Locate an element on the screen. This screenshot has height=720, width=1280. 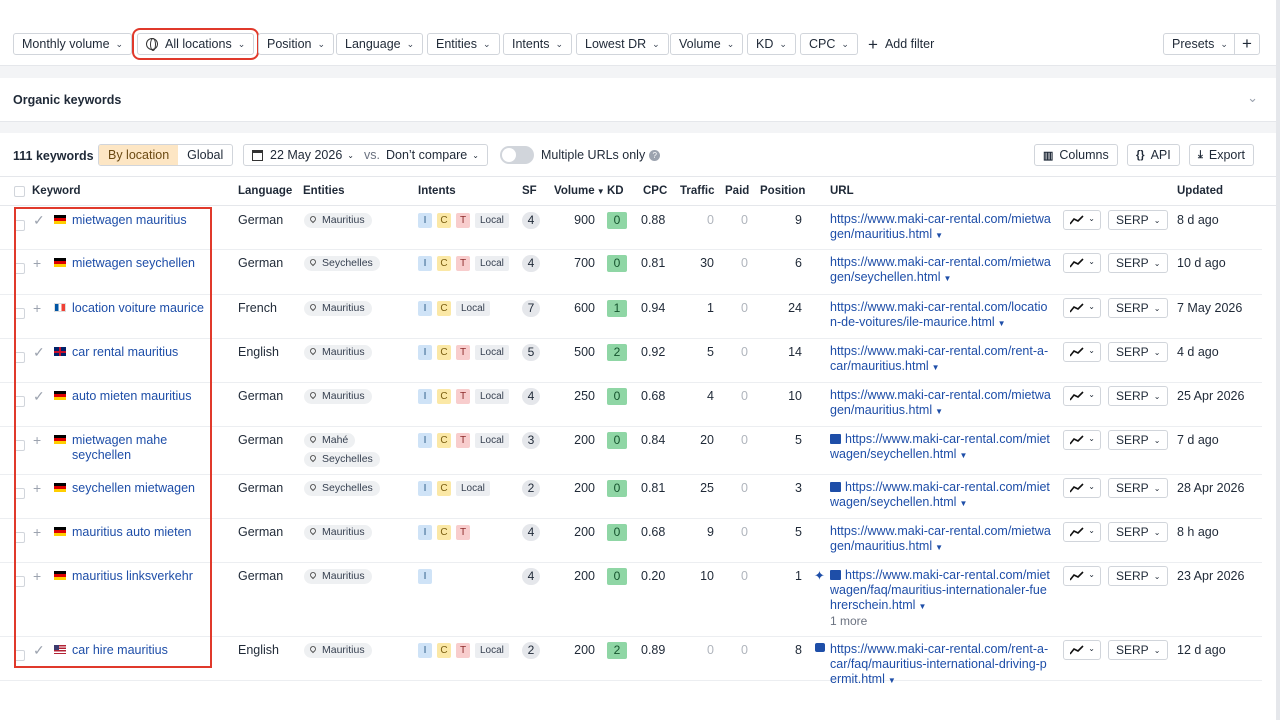
export-button: ⤓ Export is located at coordinates (1222, 155).